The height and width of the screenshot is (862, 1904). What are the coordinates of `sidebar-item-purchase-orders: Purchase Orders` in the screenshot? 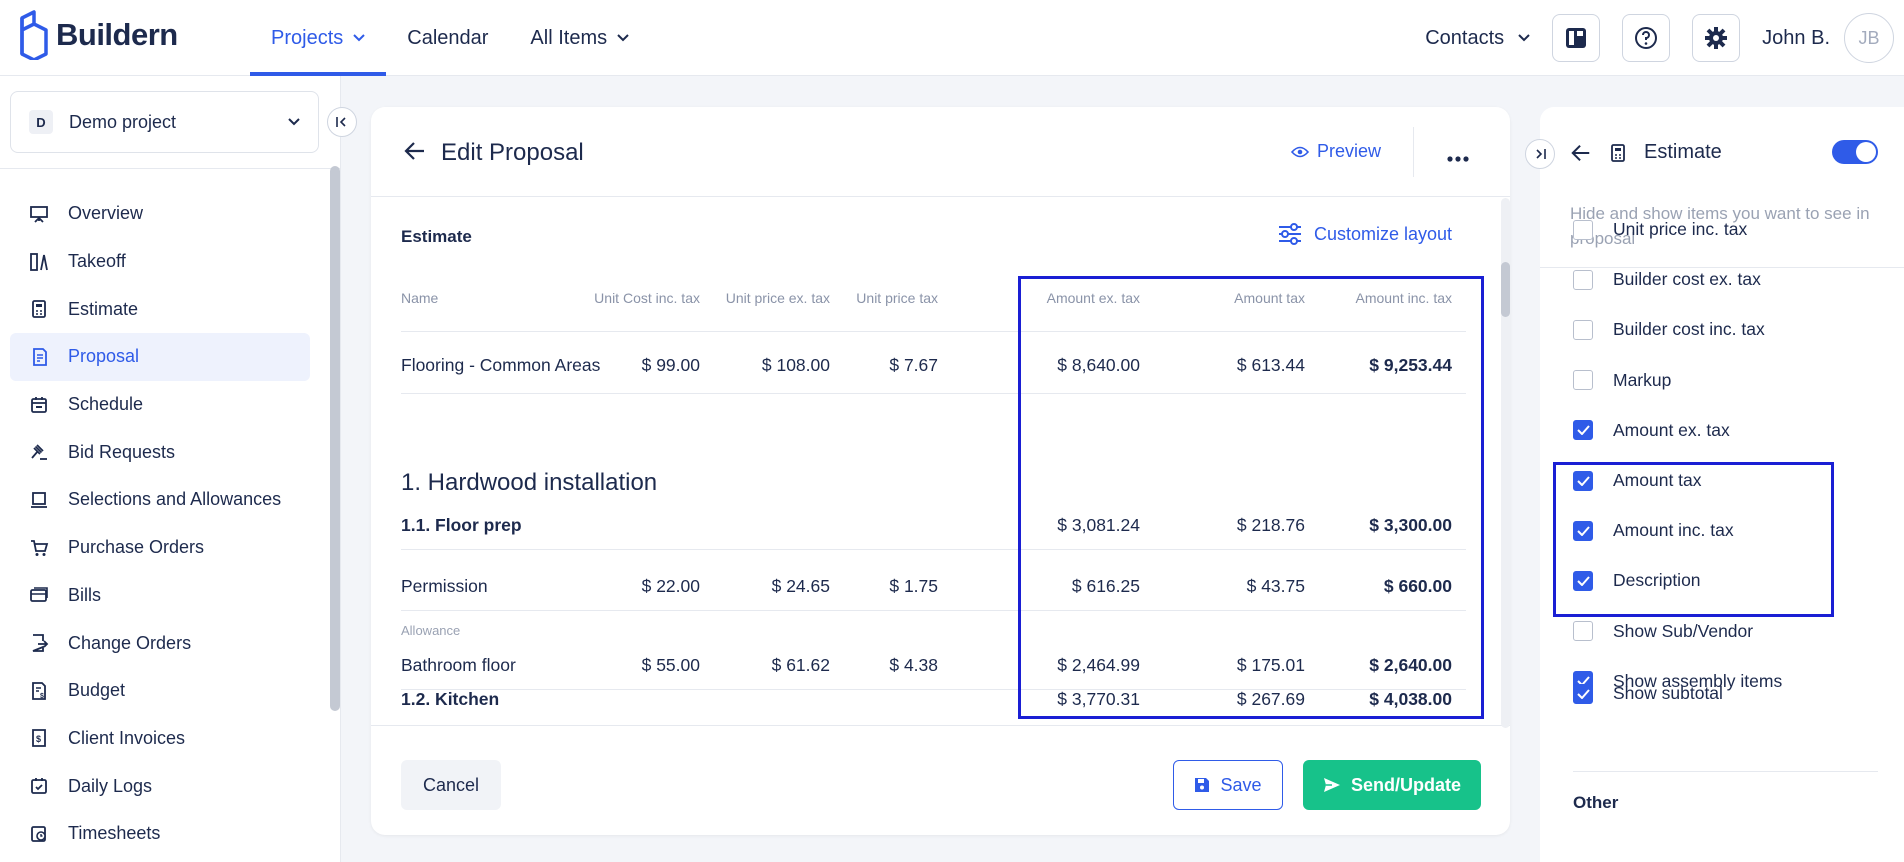 It's located at (160, 548).